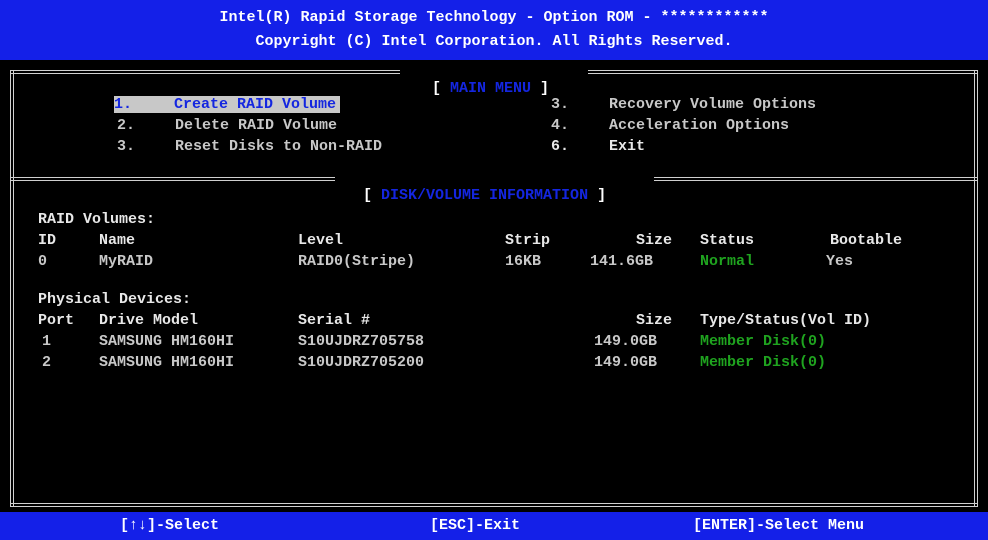  I want to click on col-header-strip: Strip, so click(528, 240).